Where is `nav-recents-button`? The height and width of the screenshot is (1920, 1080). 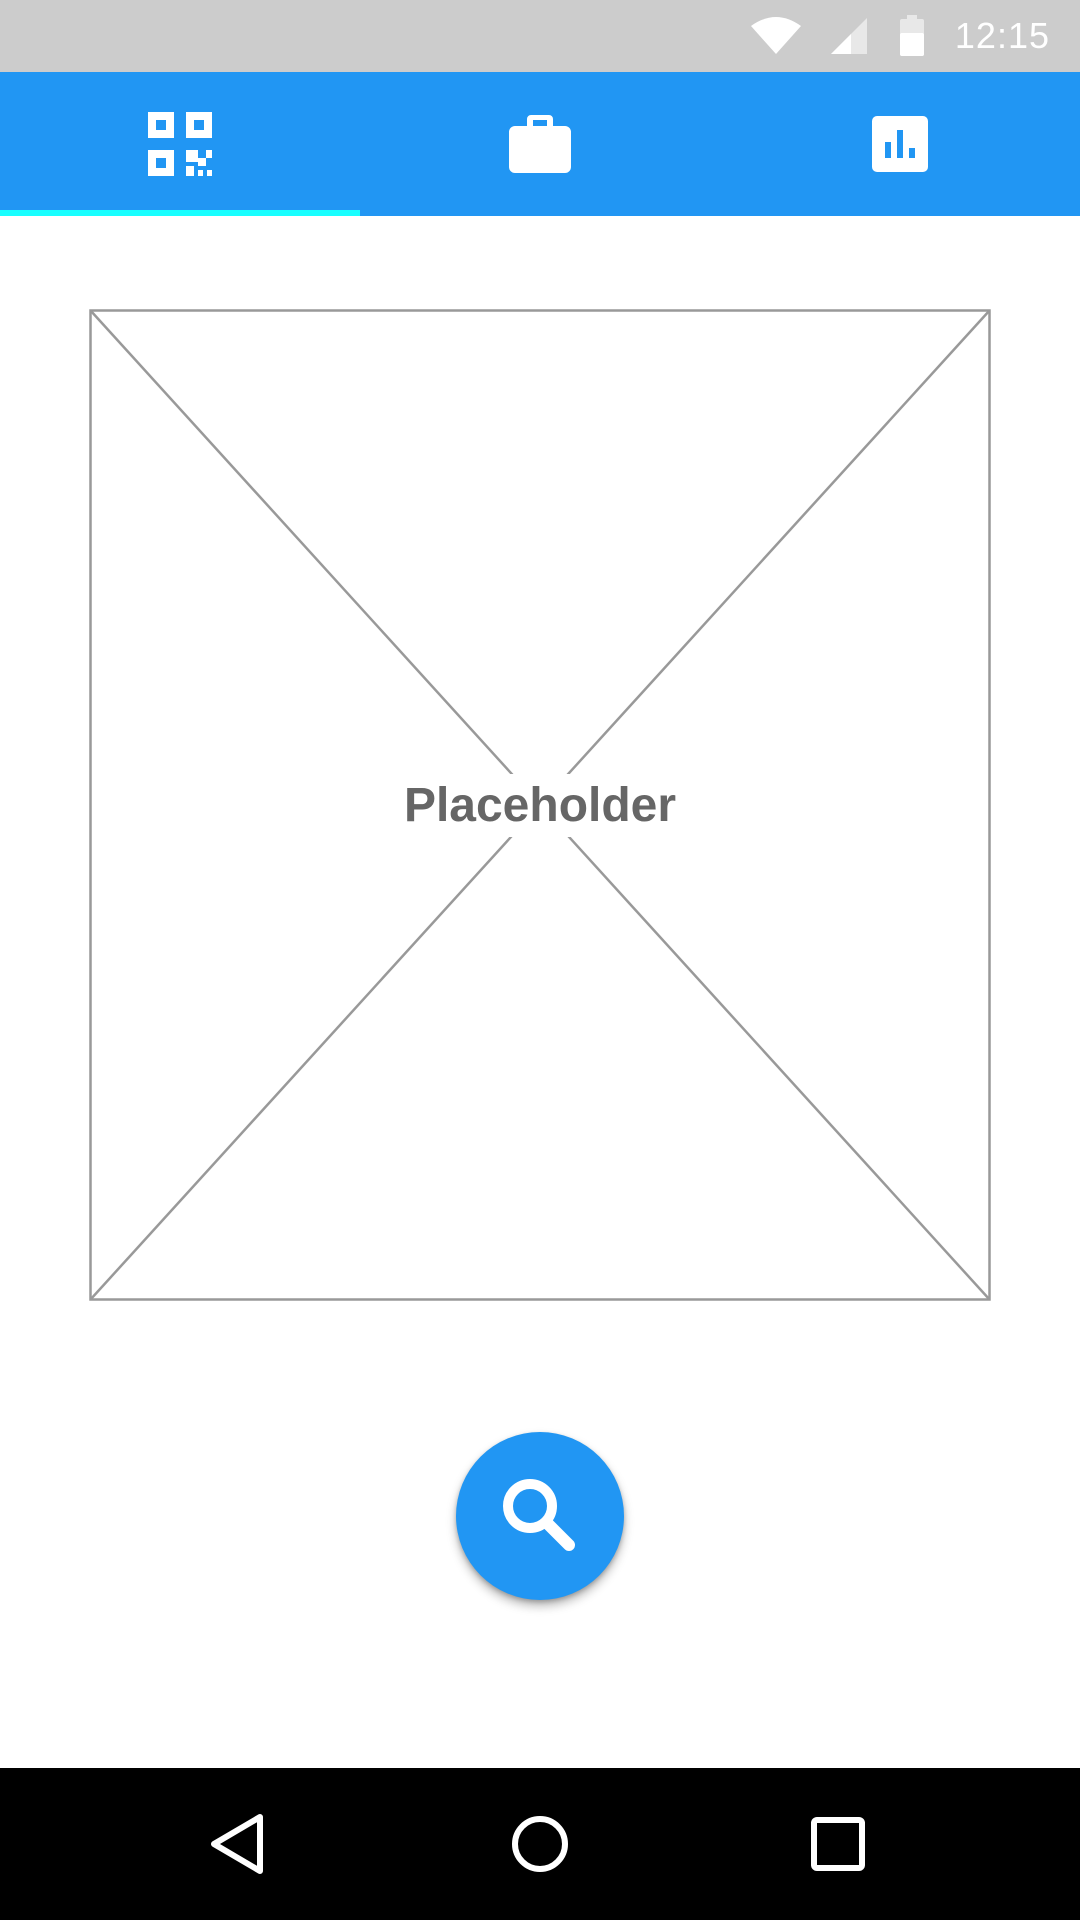
nav-recents-button is located at coordinates (838, 1844).